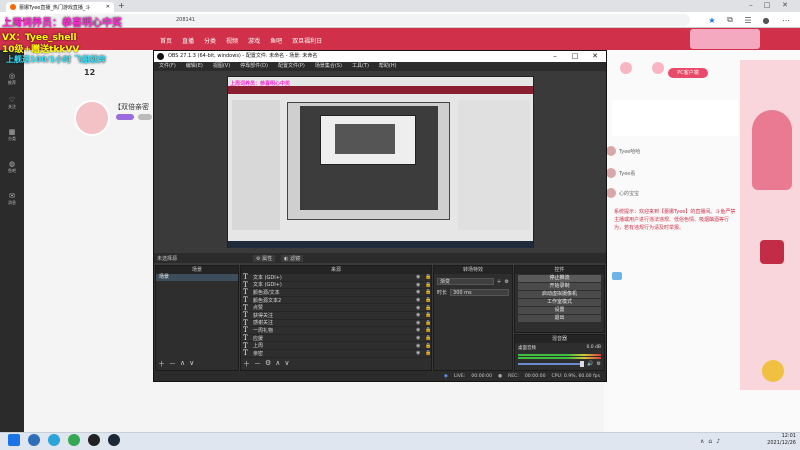 Image resolution: width=800 pixels, height=450 pixels. What do you see at coordinates (507, 282) in the screenshot?
I see `transition-settings-icon: ⚙` at bounding box center [507, 282].